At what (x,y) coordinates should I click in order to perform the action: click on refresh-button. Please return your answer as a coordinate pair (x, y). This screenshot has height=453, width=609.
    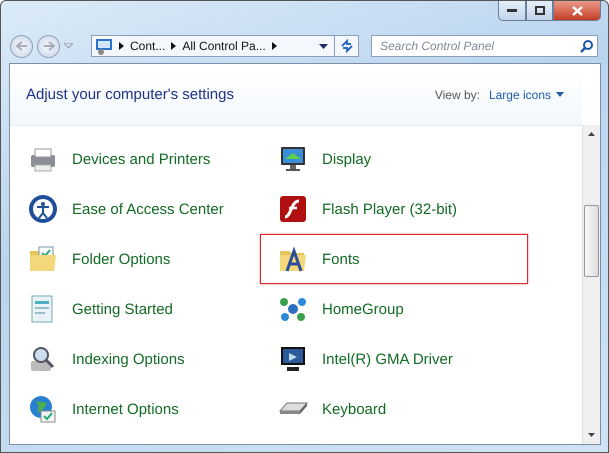
    Looking at the image, I should click on (347, 46).